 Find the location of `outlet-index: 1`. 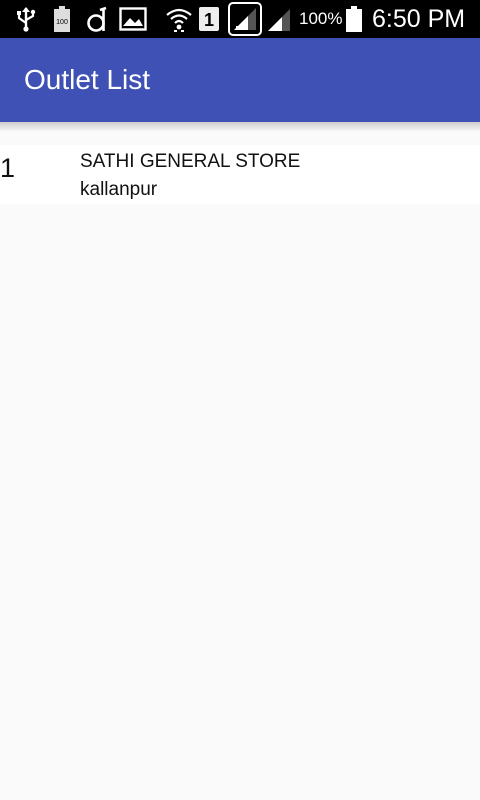

outlet-index: 1 is located at coordinates (8, 168).